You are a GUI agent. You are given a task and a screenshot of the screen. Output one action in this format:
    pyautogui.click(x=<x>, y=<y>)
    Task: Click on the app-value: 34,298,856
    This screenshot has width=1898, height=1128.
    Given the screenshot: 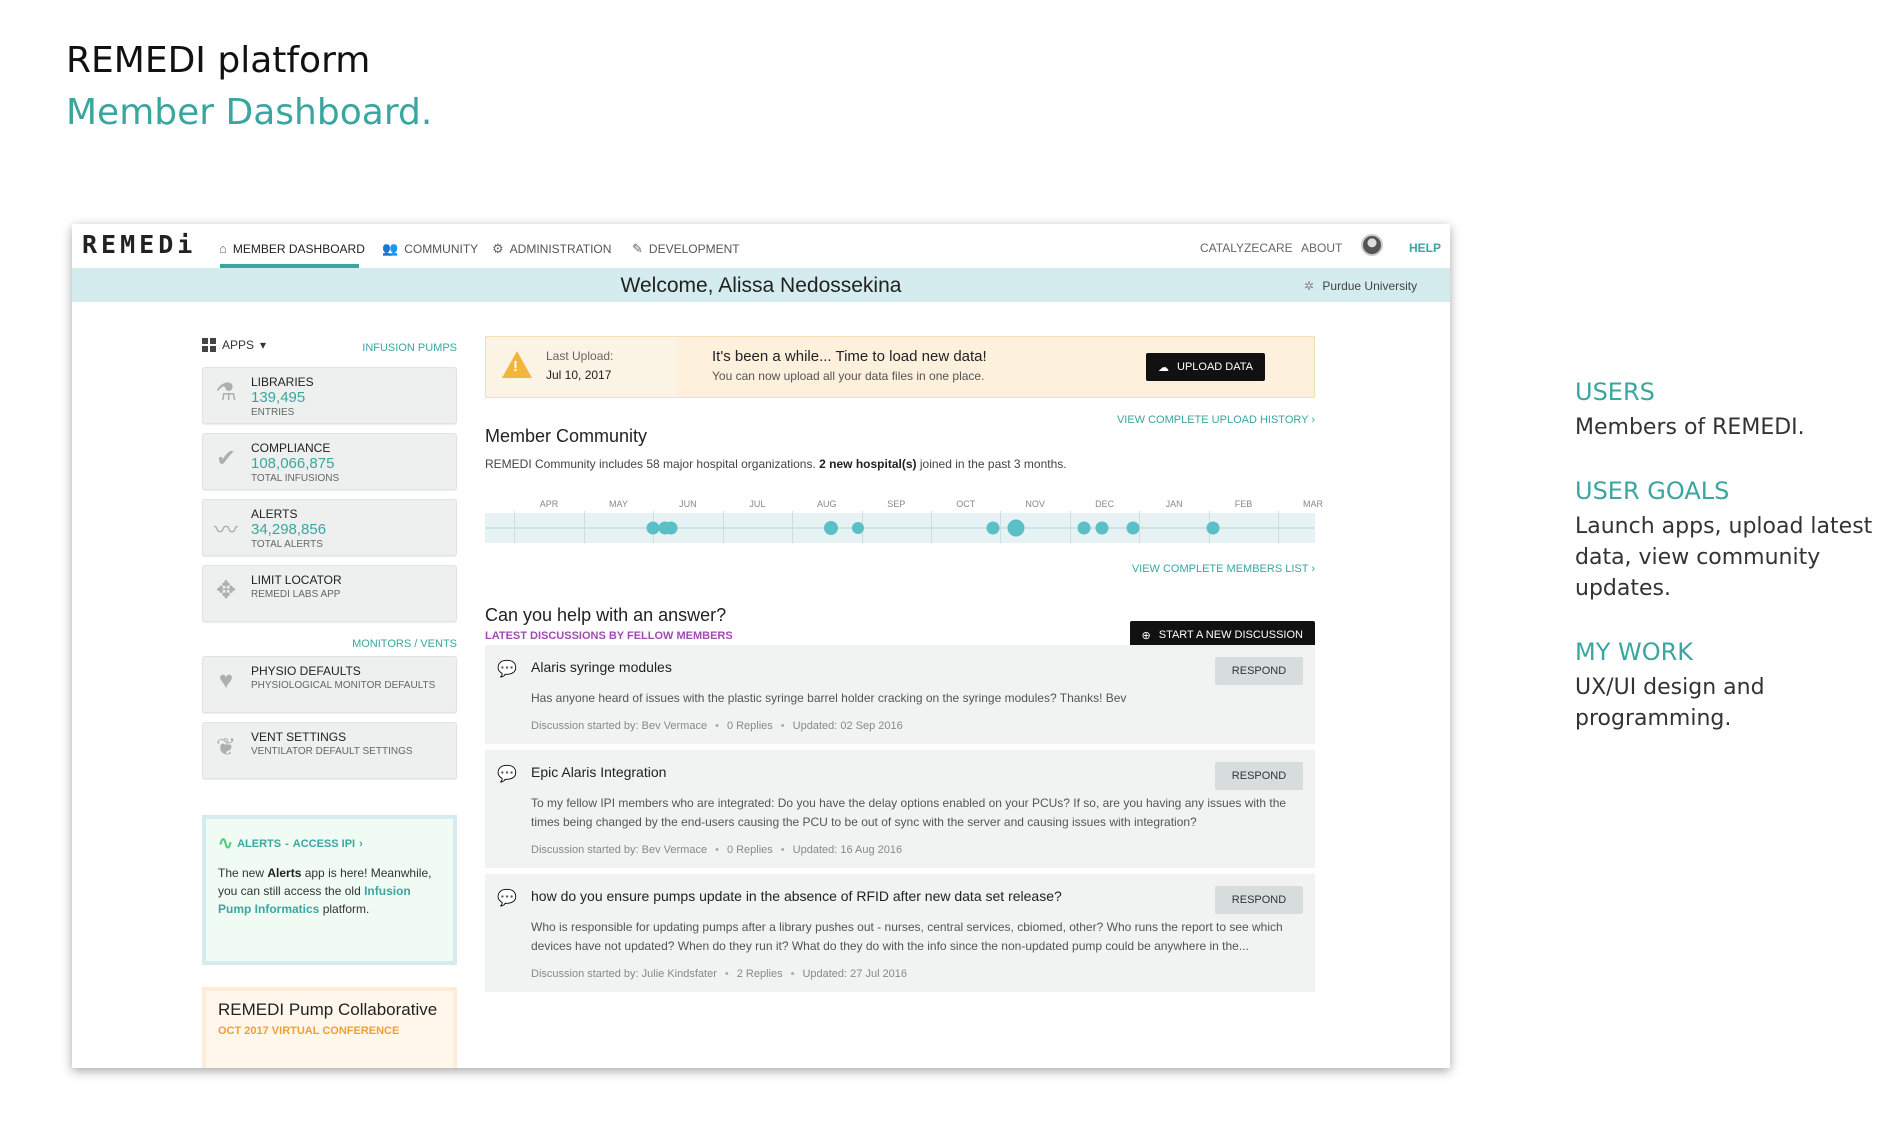 What is the action you would take?
    pyautogui.click(x=289, y=529)
    